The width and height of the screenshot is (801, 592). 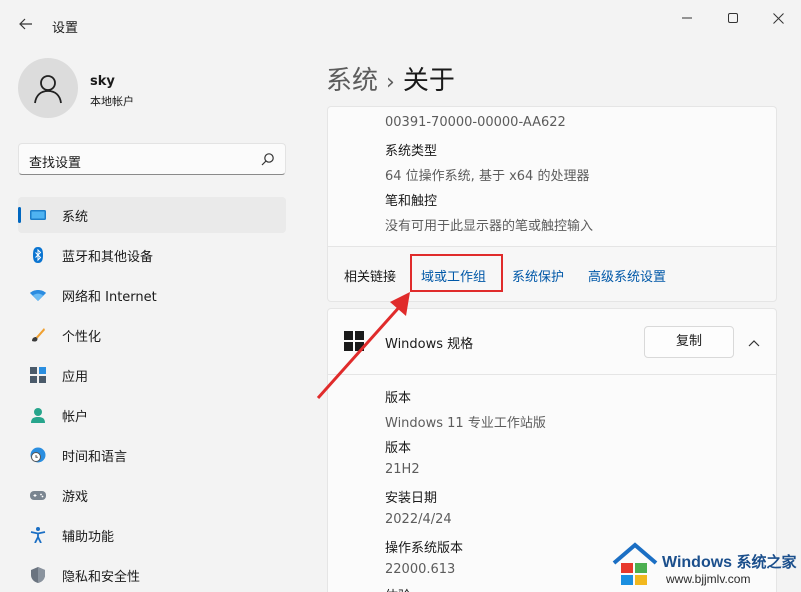 I want to click on edition-value: Windows 11 专业工作站版, so click(x=465, y=423).